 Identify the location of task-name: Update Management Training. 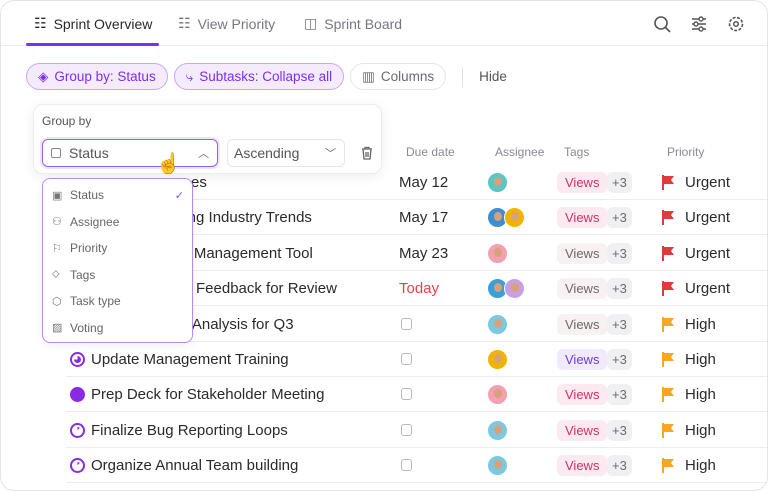
(190, 359).